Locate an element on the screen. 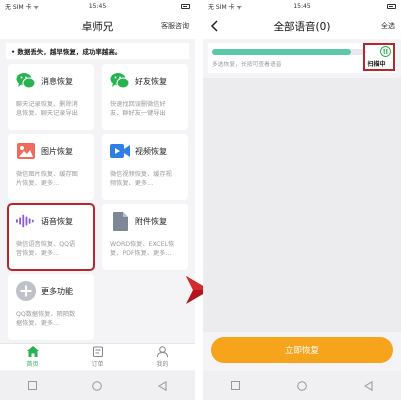 This screenshot has height=400, width=401. tab-profile: 我的 is located at coordinates (162, 357).